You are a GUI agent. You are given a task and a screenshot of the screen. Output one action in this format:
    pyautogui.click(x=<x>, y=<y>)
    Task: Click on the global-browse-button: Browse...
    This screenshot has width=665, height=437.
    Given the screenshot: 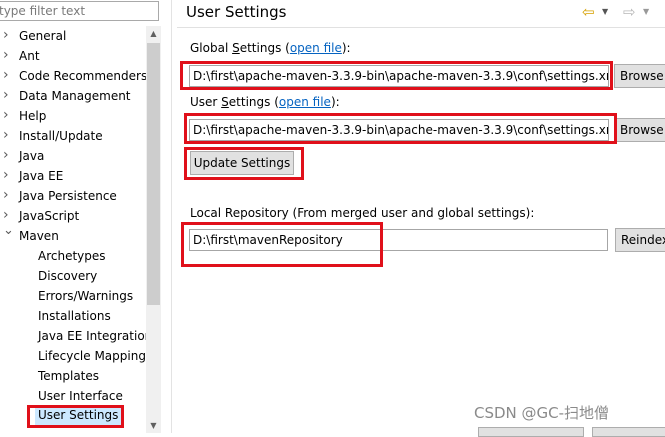 What is the action you would take?
    pyautogui.click(x=639, y=76)
    